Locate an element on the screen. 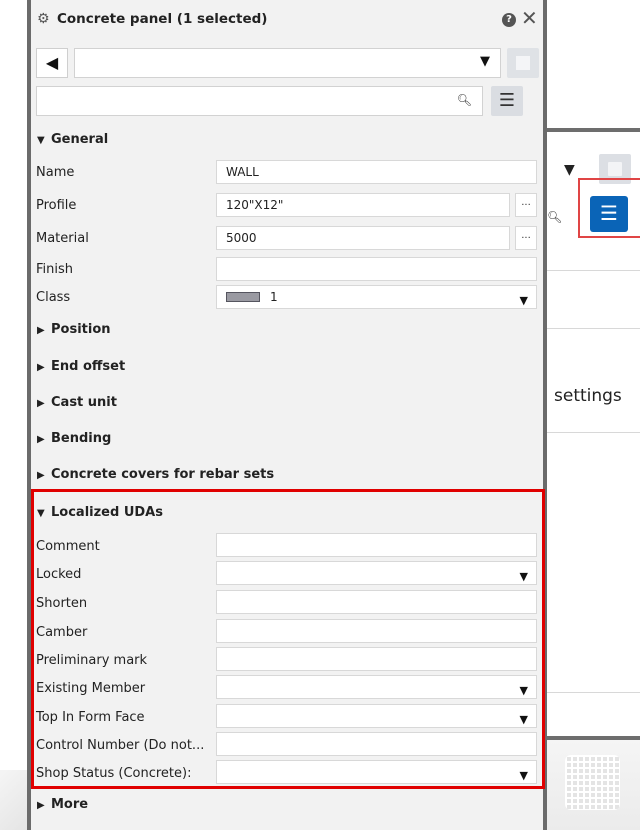  section-more: ▶ More is located at coordinates (62, 808).